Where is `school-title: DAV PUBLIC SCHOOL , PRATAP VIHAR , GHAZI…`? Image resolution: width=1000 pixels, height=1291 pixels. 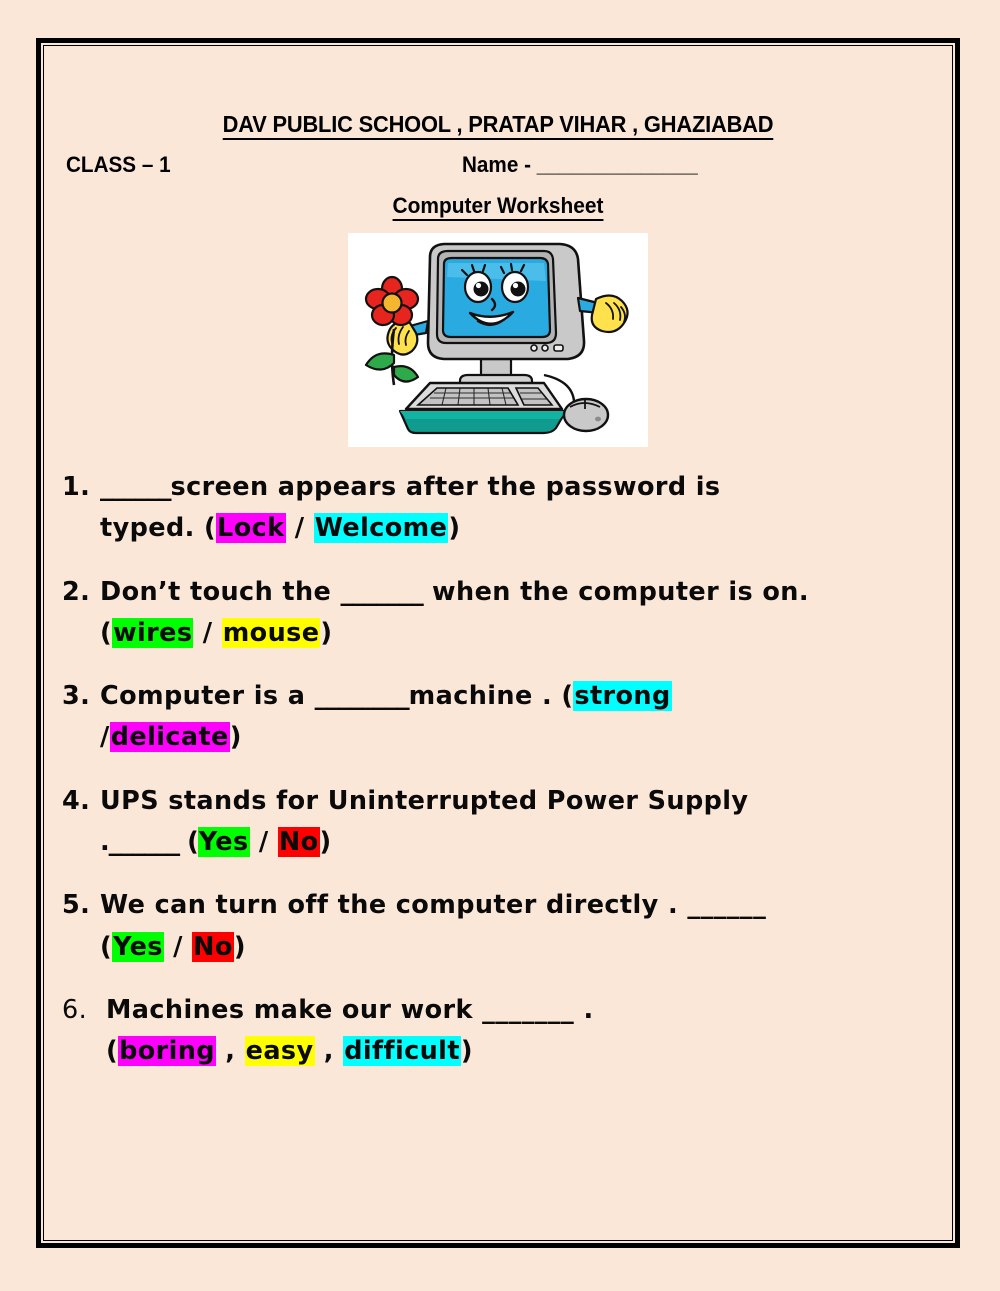 school-title: DAV PUBLIC SCHOOL , PRATAP VIHAR , GHAZI… is located at coordinates (498, 125).